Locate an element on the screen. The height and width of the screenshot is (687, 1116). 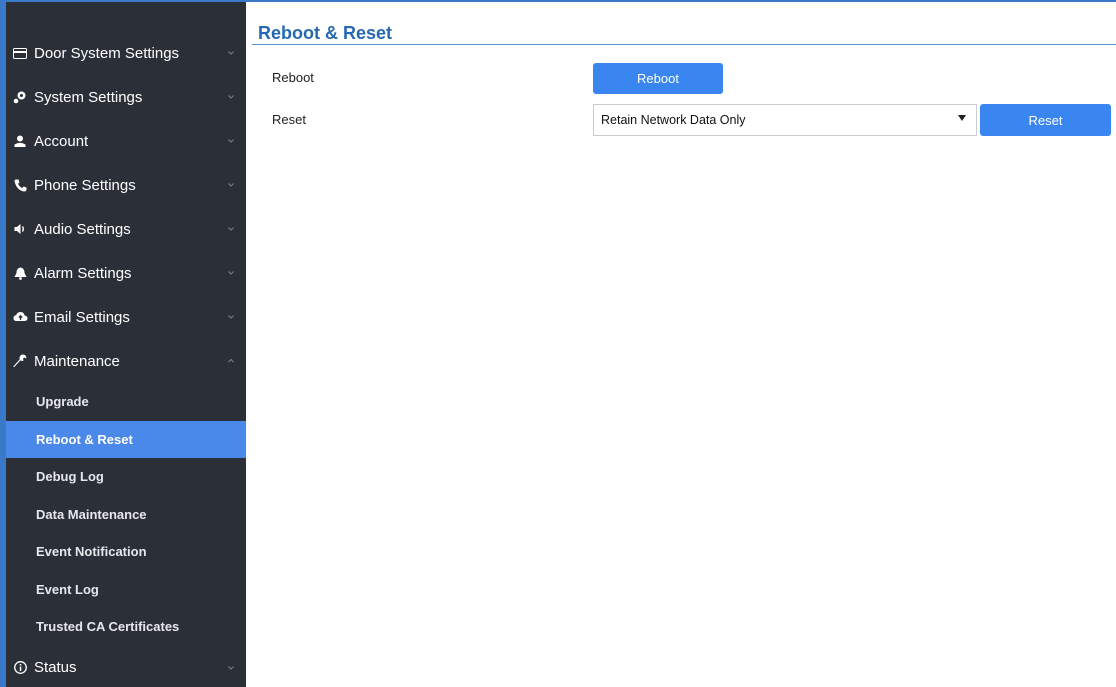
sidebar-item-alarm-settings: Alarm Settings is located at coordinates (126, 273).